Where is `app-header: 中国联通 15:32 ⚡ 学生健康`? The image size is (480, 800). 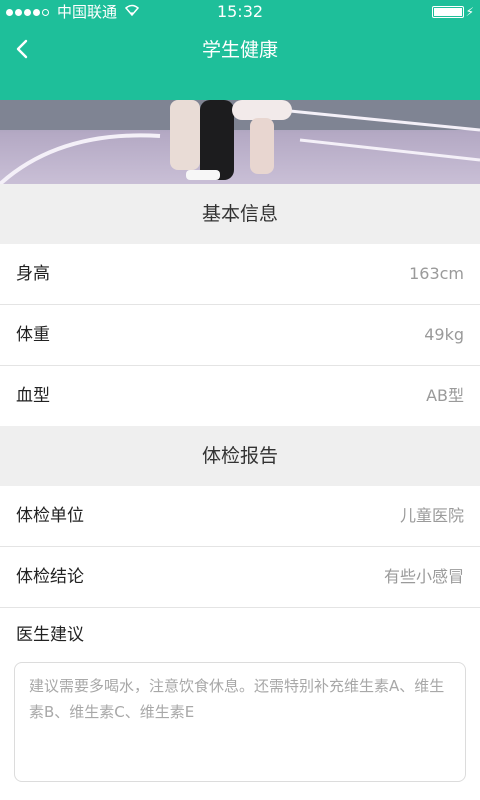 app-header: 中国联通 15:32 ⚡ 学生健康 is located at coordinates (240, 50).